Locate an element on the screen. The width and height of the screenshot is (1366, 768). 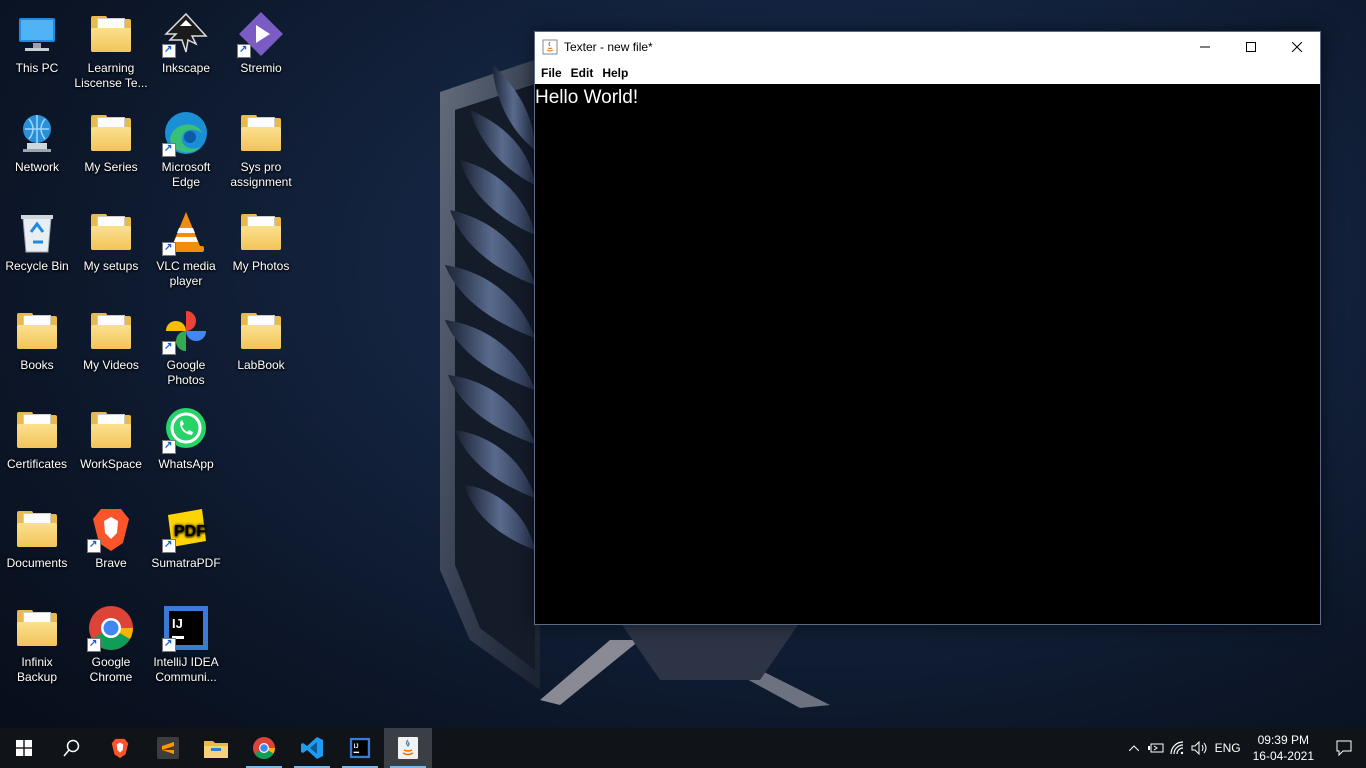
java-icon is located at coordinates (408, 748).